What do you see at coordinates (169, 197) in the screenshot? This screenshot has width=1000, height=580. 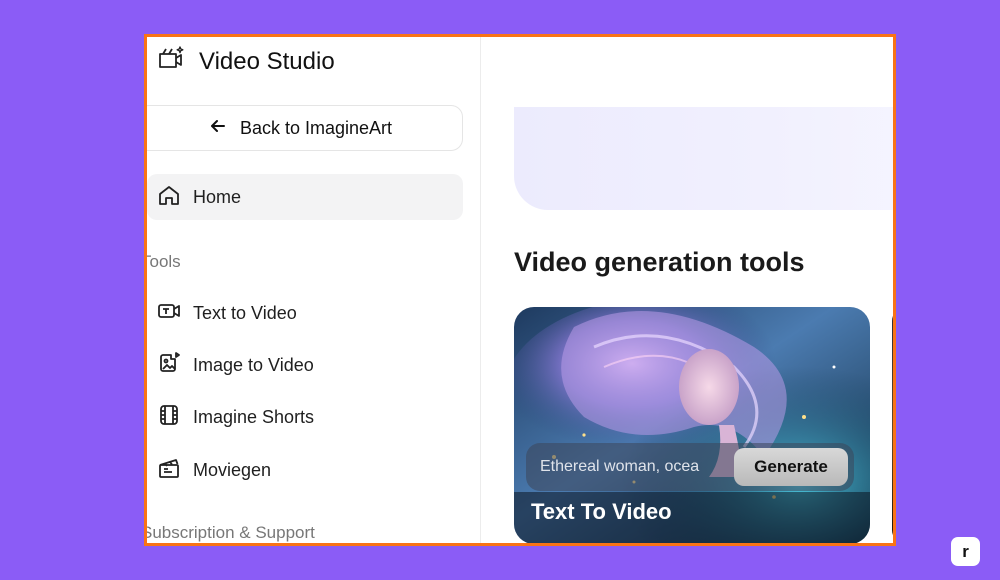 I see `home-icon` at bounding box center [169, 197].